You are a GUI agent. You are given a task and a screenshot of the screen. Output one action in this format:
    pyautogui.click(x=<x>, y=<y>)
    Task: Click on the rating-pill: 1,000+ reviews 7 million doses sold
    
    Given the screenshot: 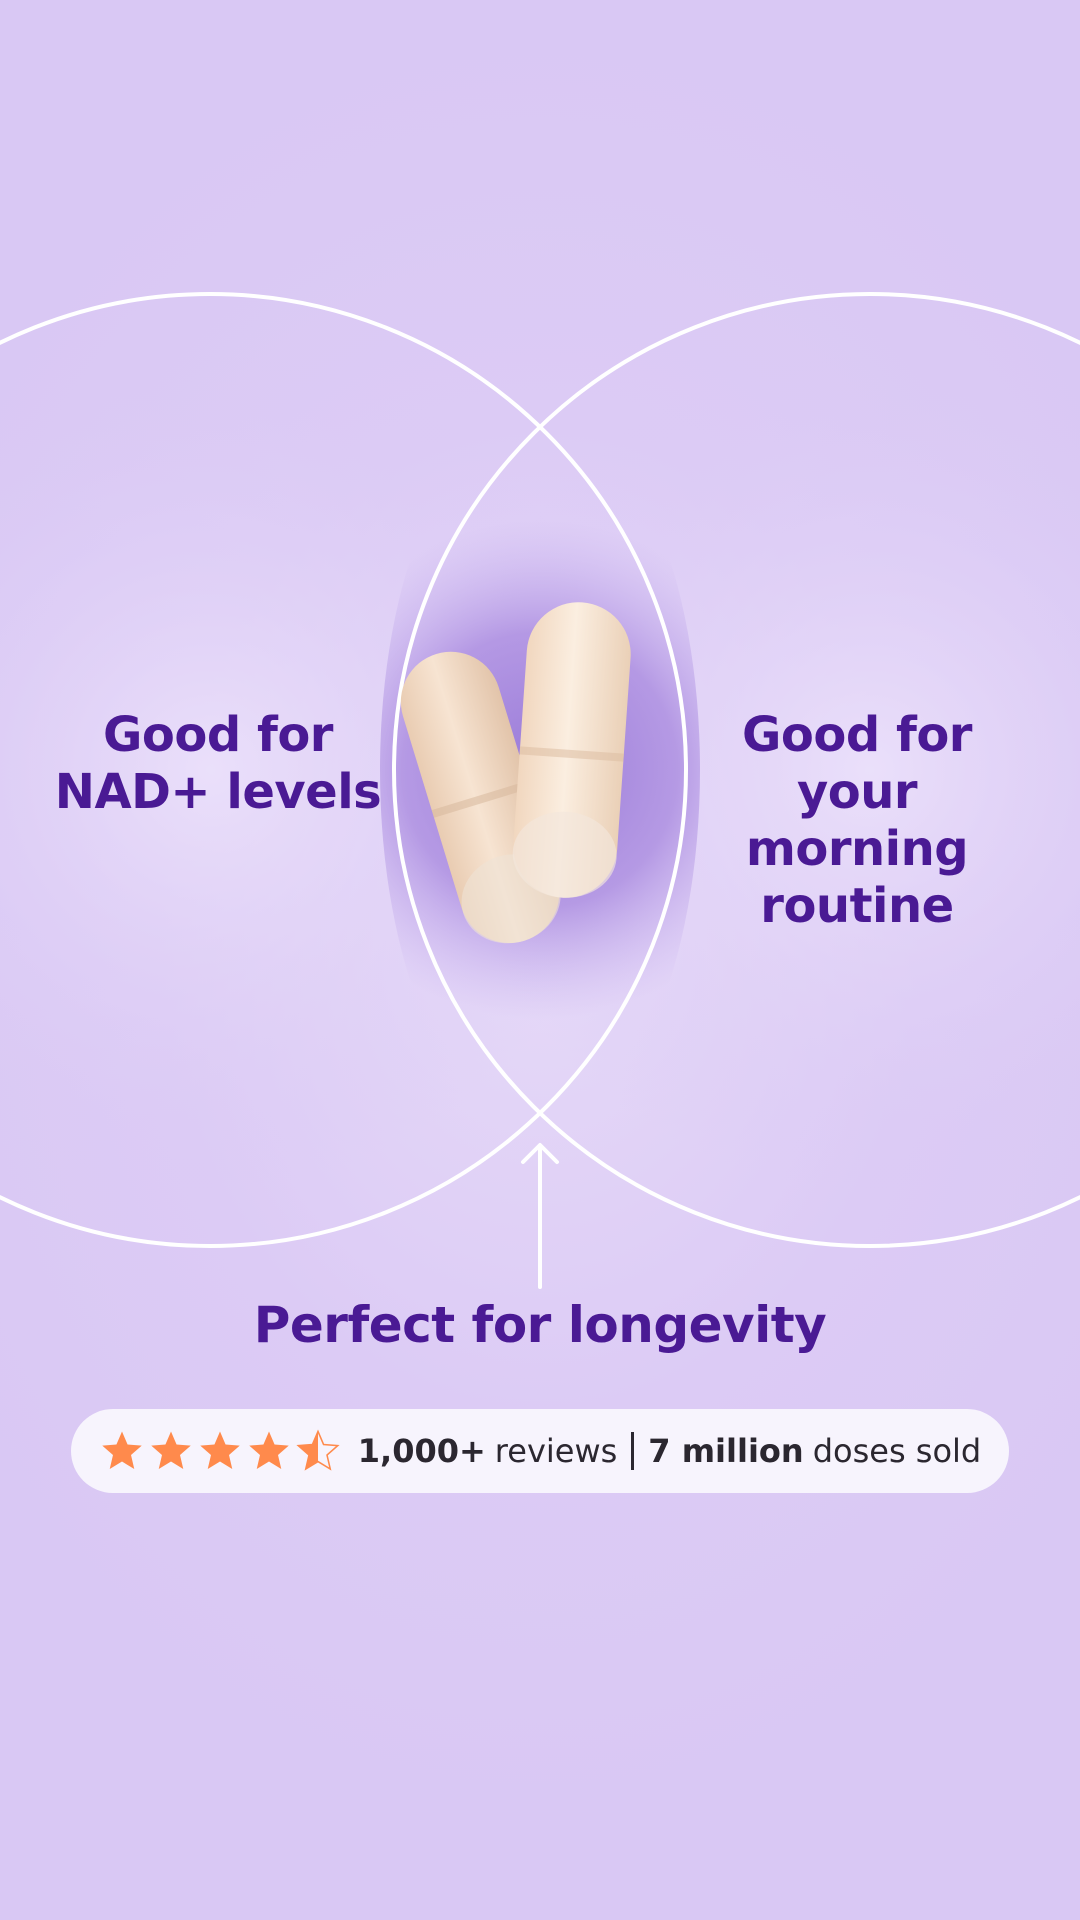 What is the action you would take?
    pyautogui.click(x=540, y=1451)
    